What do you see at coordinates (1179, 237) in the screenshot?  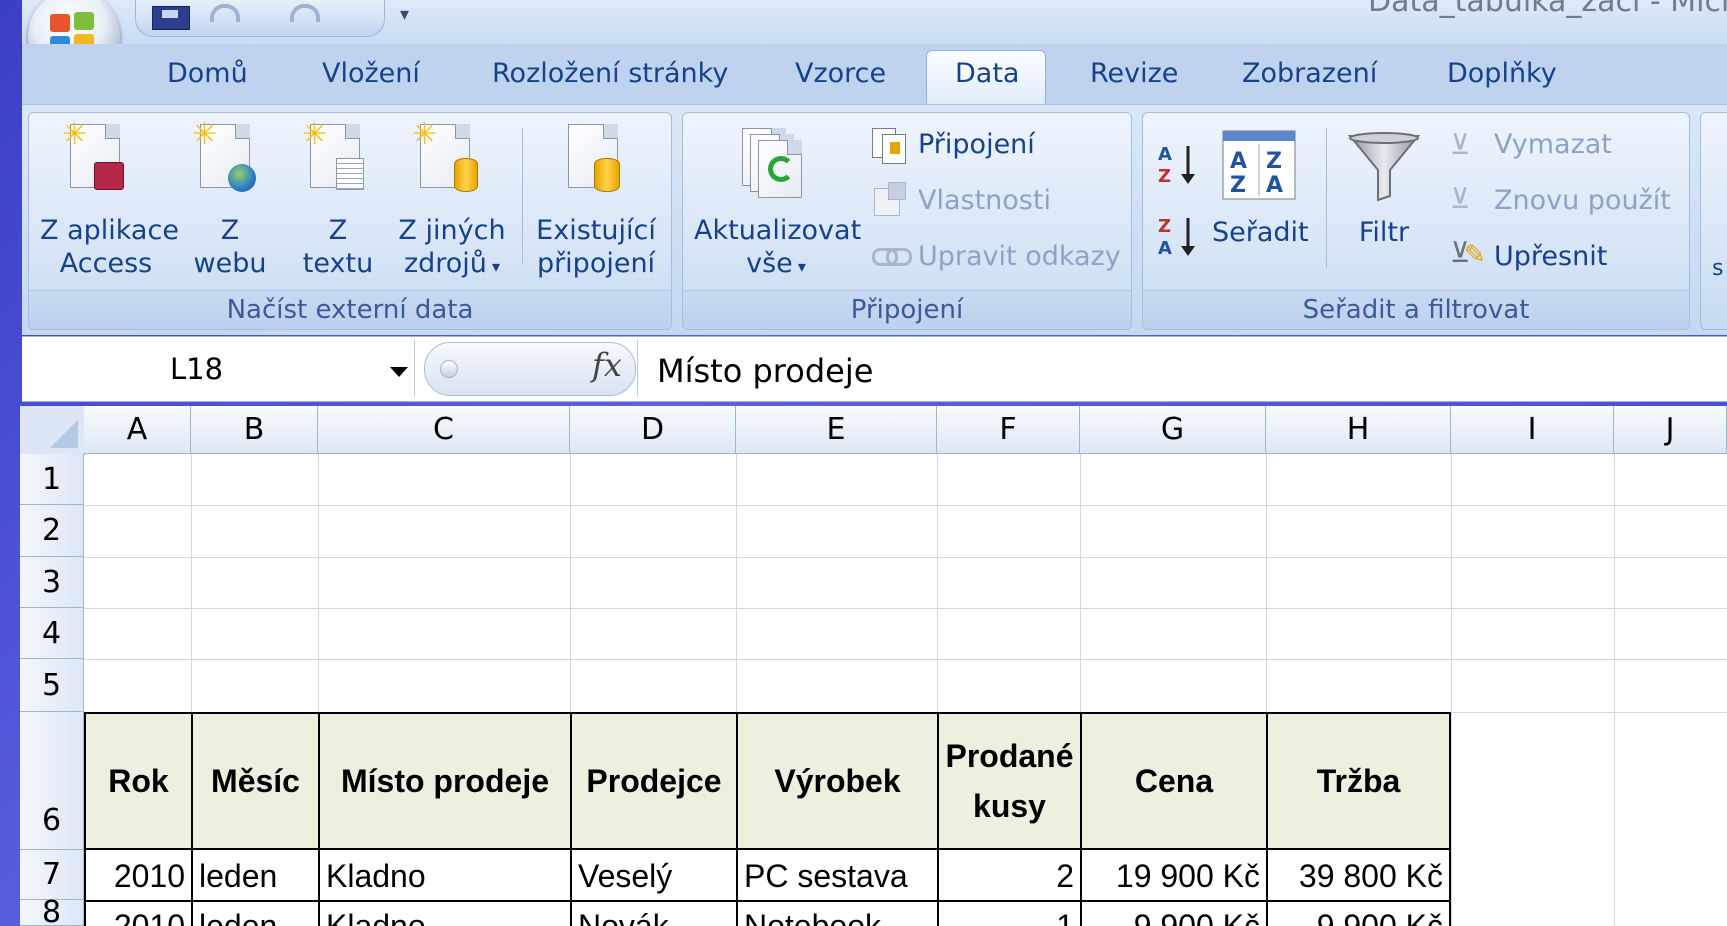 I see `sort-descending-icon: Z A` at bounding box center [1179, 237].